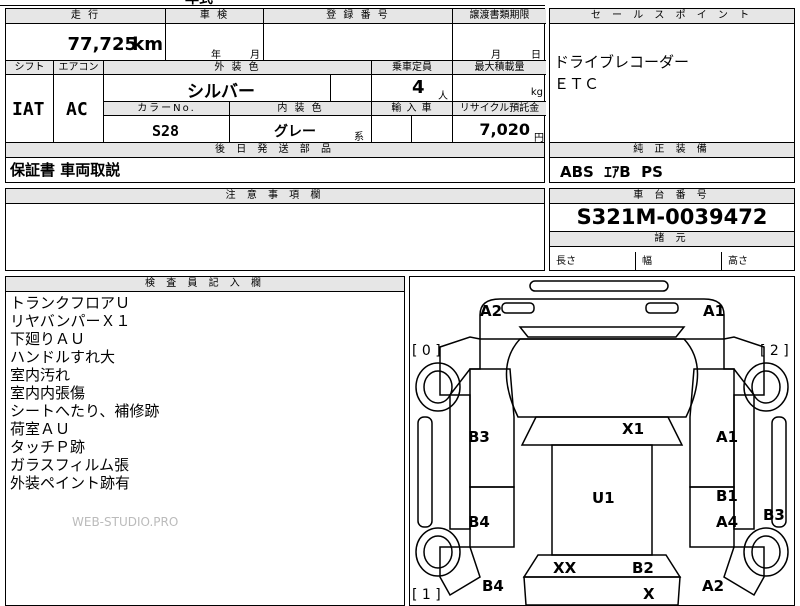  I want to click on capacity-unit: 人, so click(443, 96).